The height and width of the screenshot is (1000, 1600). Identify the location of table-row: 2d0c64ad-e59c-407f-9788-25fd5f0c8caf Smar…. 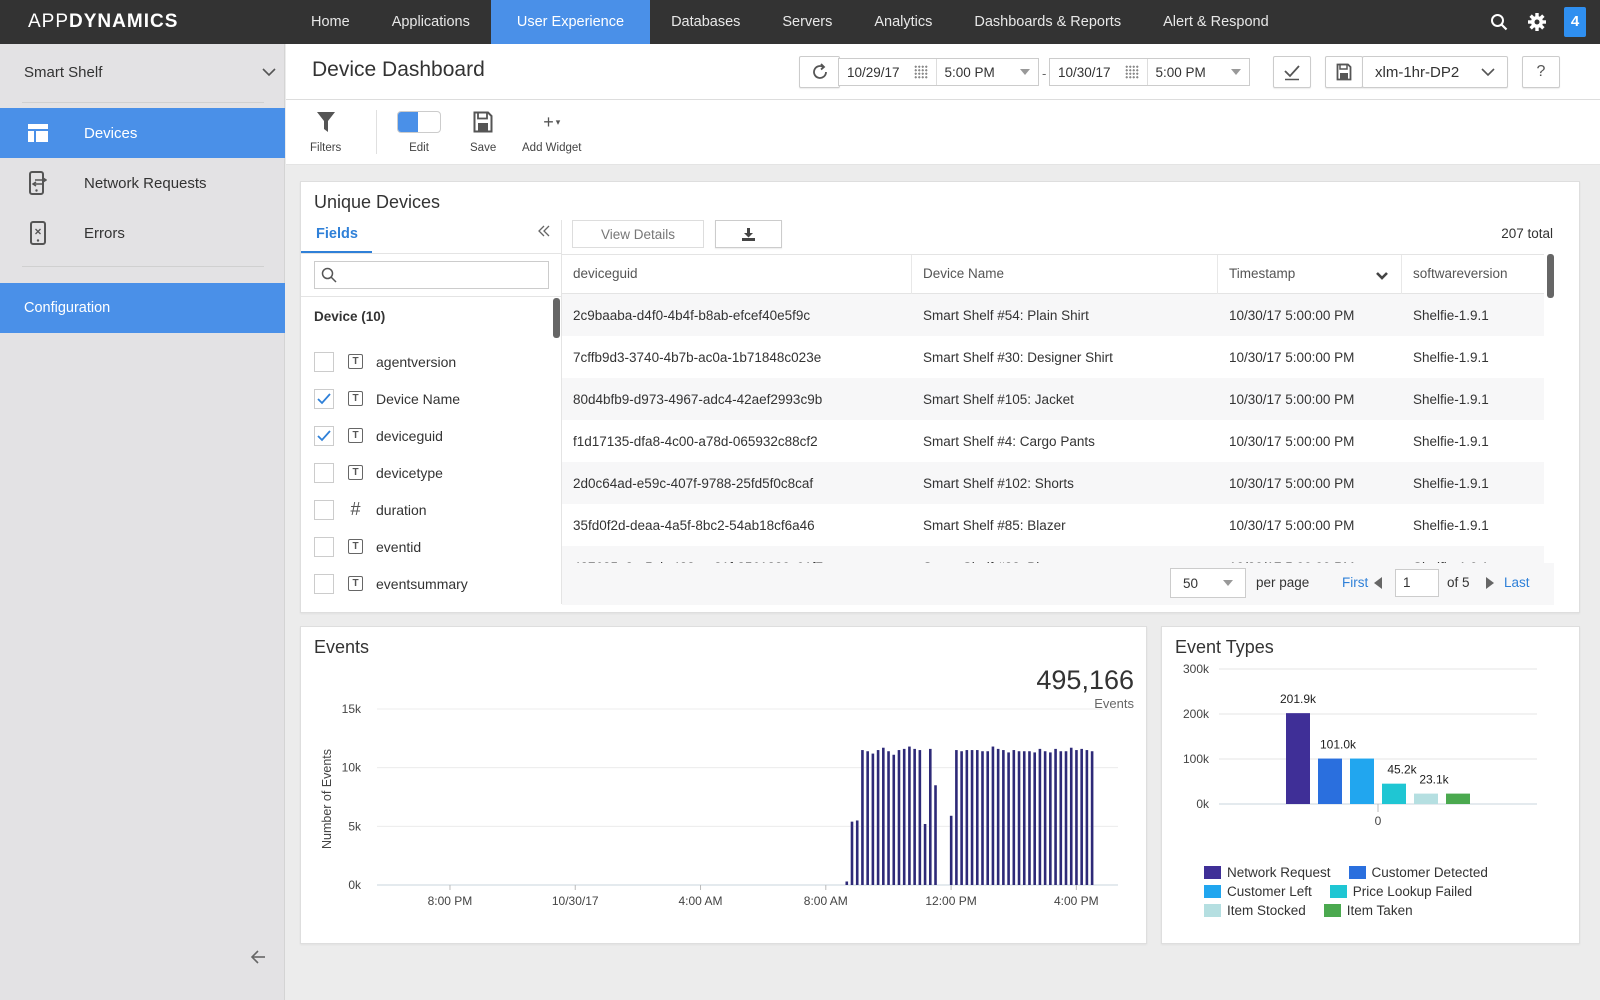
(1053, 483).